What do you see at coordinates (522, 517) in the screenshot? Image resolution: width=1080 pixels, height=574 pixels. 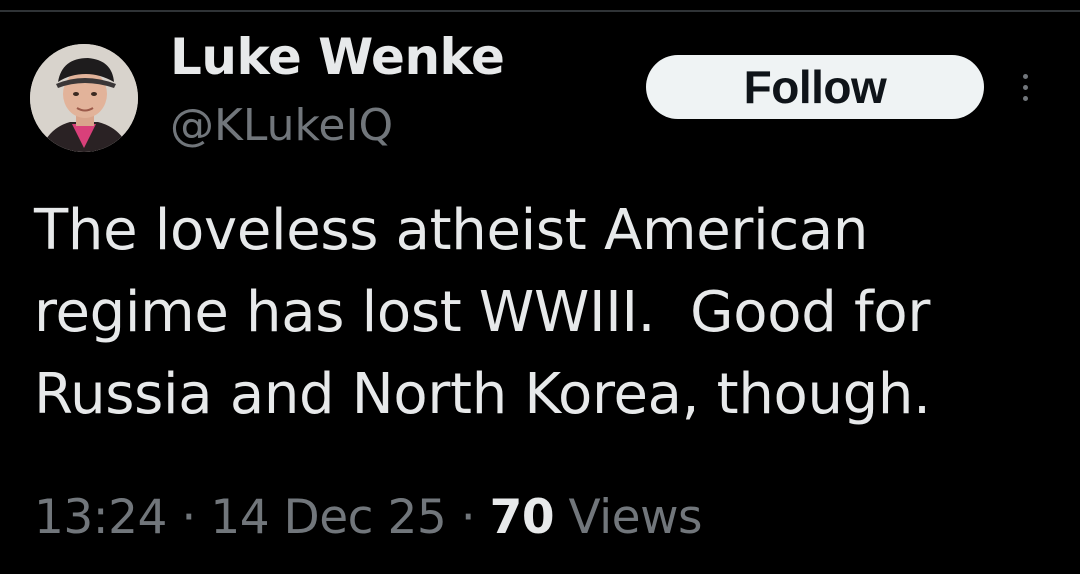 I see `views-count: 70` at bounding box center [522, 517].